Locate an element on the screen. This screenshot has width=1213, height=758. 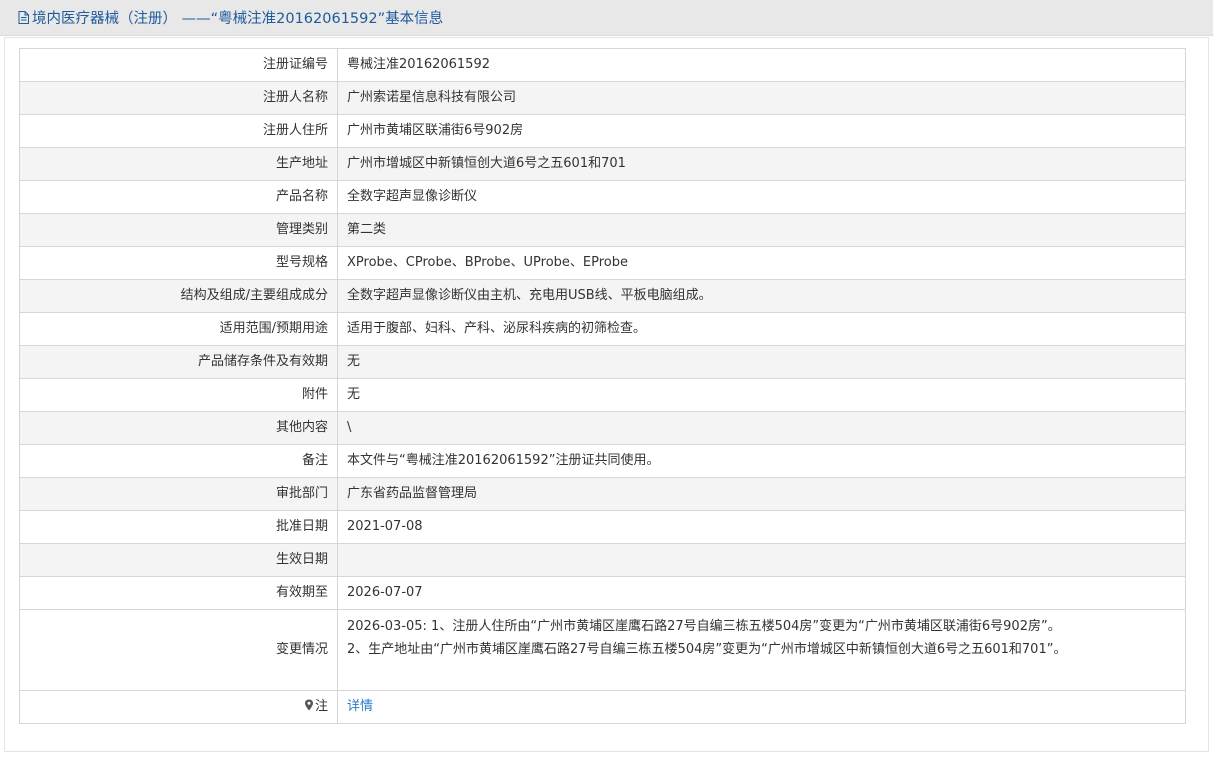
details-link: 详情 is located at coordinates (360, 706).